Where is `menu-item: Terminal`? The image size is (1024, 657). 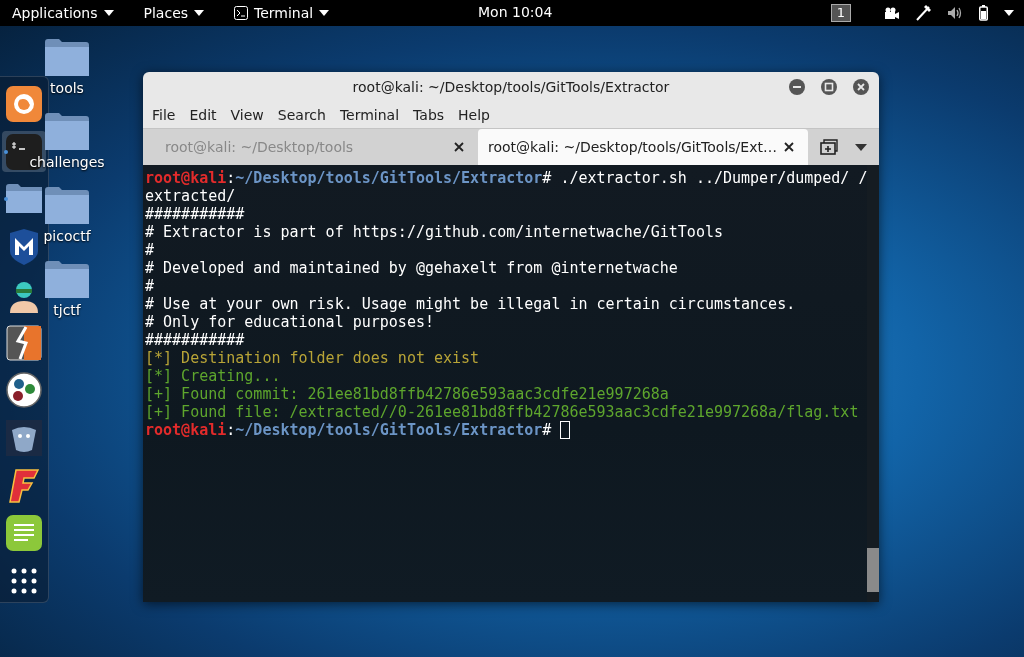 menu-item: Terminal is located at coordinates (369, 115).